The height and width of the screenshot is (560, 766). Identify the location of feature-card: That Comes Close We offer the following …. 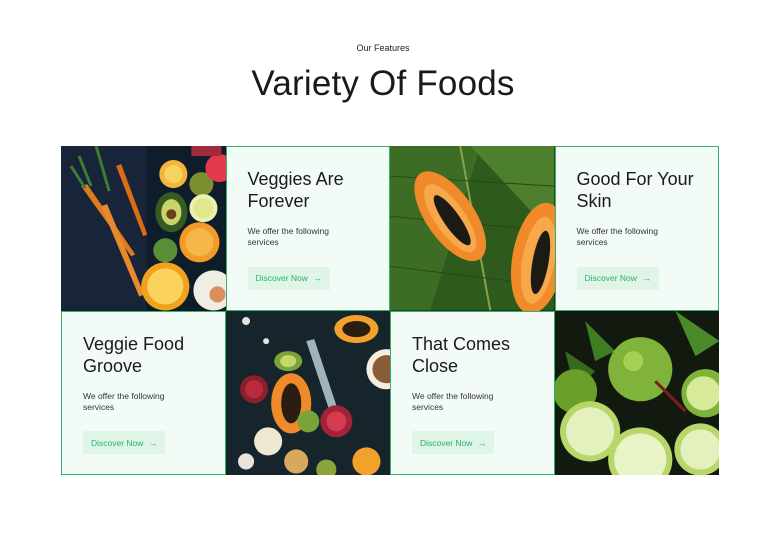
(472, 392).